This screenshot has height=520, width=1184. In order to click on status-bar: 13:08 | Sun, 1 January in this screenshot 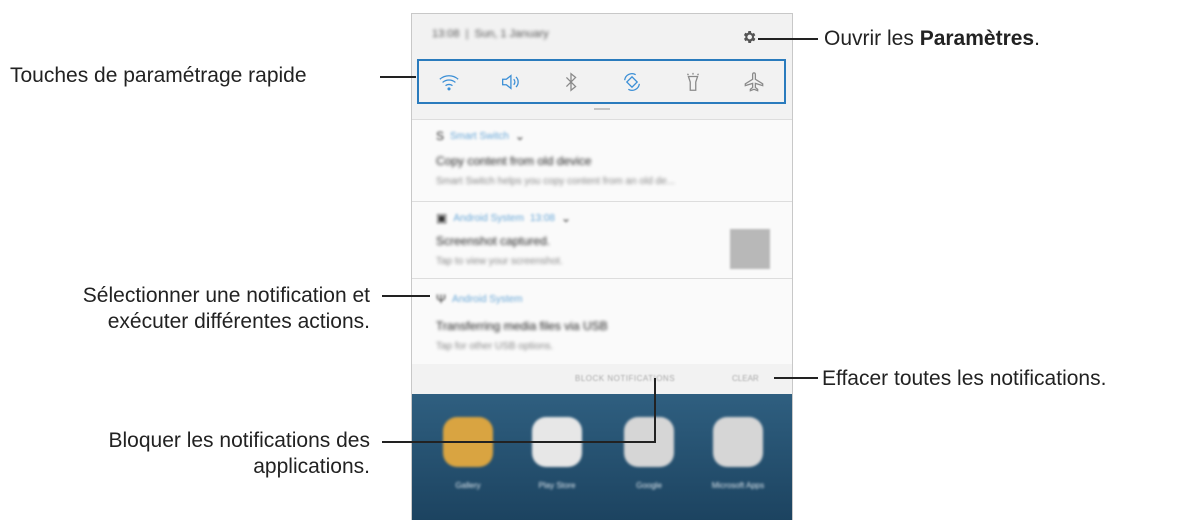, I will do `click(602, 36)`.